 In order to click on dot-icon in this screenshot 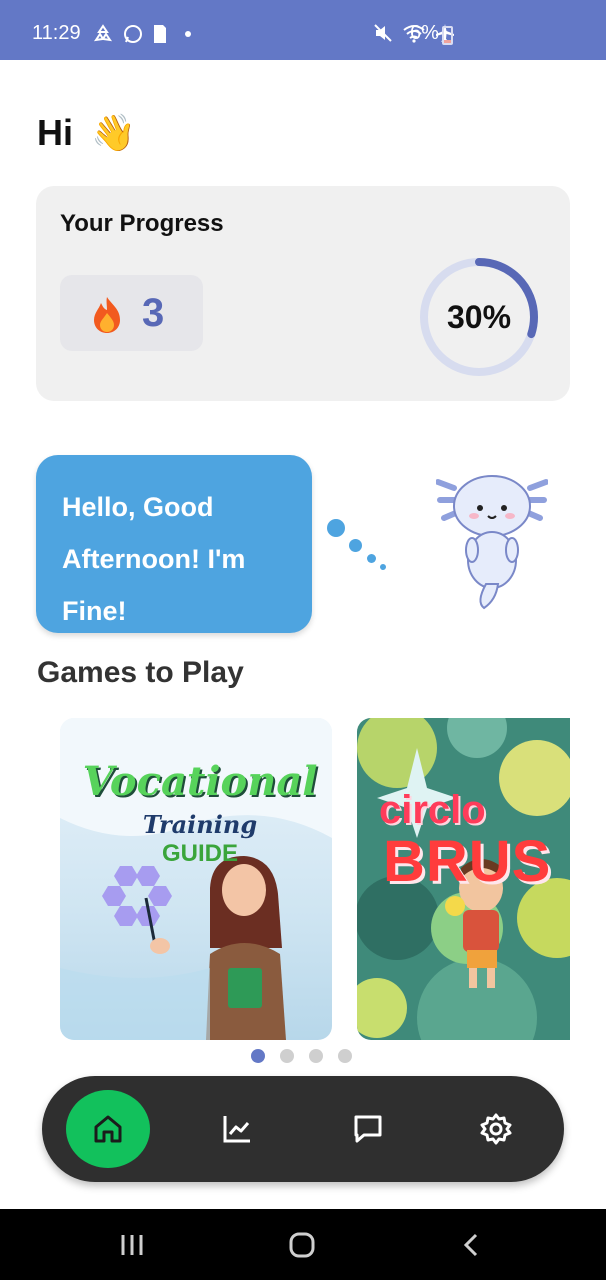, I will do `click(188, 34)`.